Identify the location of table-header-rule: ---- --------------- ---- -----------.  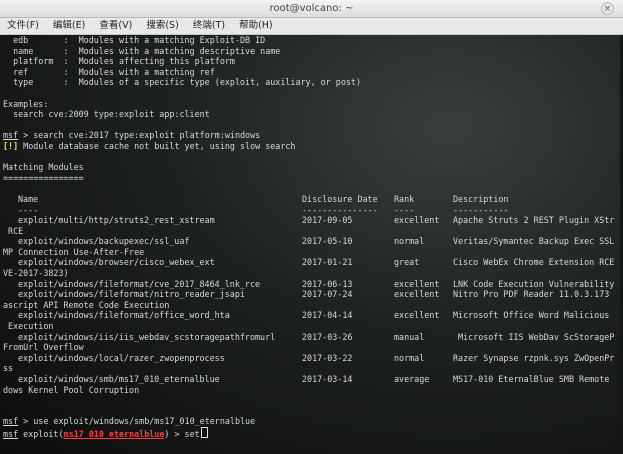
(313, 210).